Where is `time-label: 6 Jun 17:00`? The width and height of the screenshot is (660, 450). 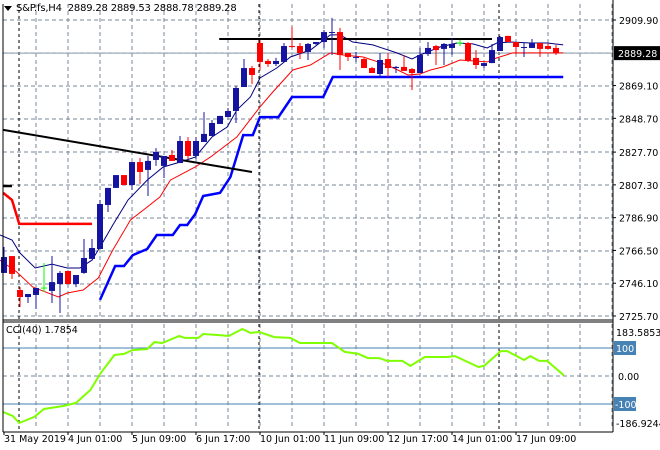 time-label: 6 Jun 17:00 is located at coordinates (223, 439).